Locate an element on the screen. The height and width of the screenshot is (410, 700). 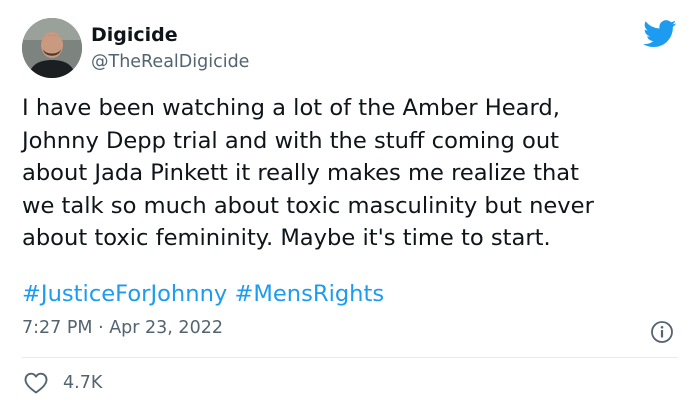
avatar is located at coordinates (52, 48).